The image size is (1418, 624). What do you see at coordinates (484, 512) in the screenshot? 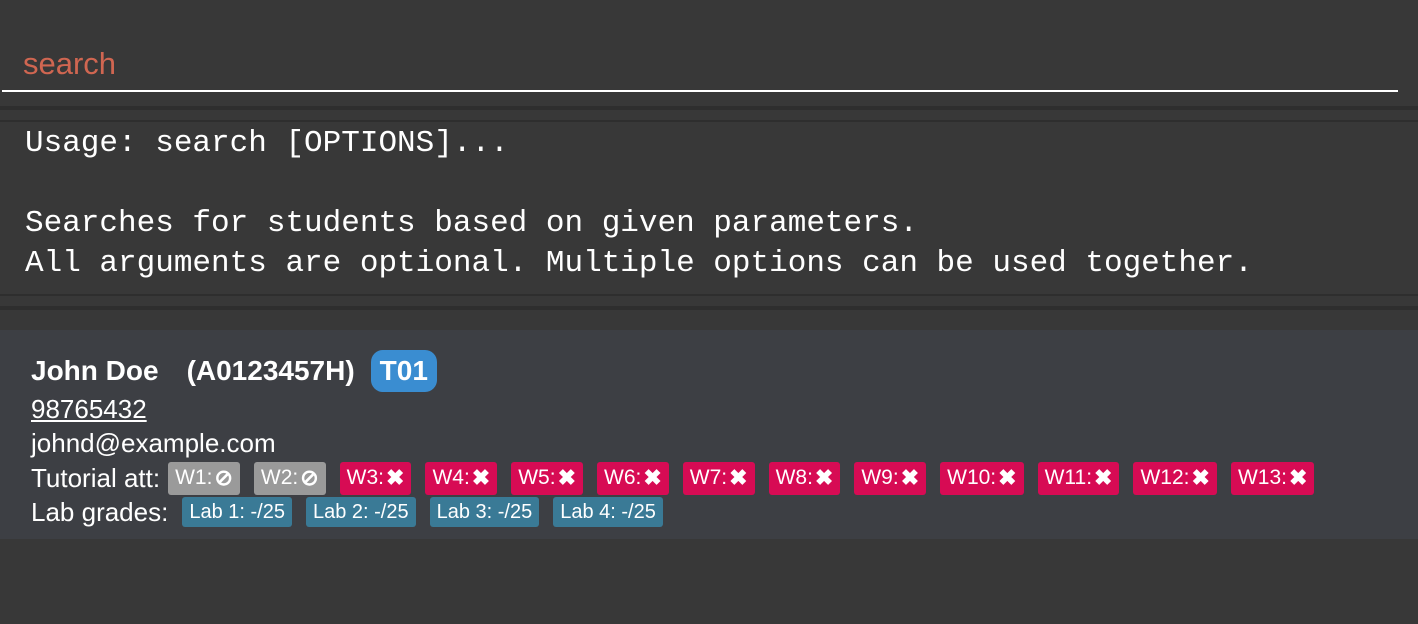
I see `lab-grade-chip-3: Lab 3: -/25` at bounding box center [484, 512].